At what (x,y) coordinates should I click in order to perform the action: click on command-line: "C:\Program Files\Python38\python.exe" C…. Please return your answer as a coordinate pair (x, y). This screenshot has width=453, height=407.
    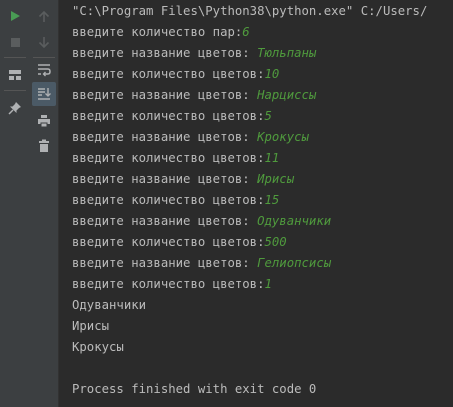
    Looking at the image, I should click on (250, 11).